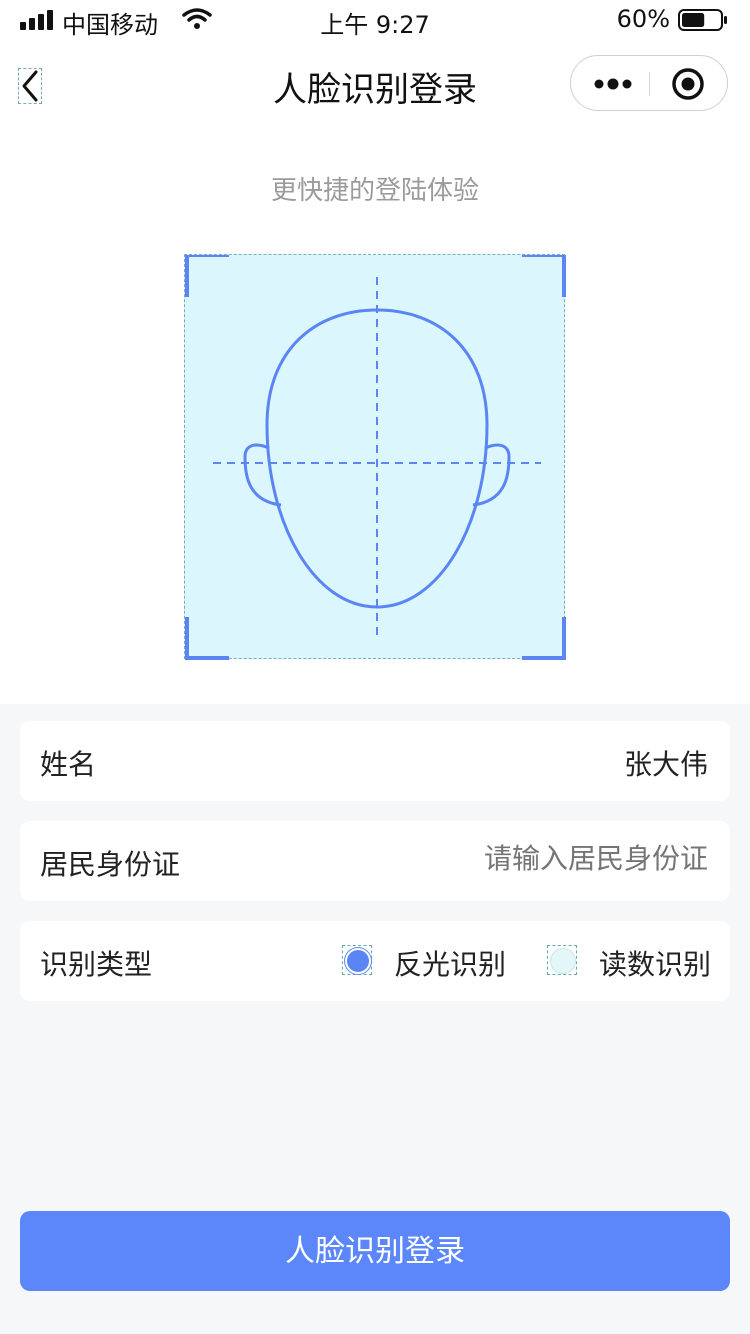 This screenshot has height=1334, width=750. I want to click on id-card-input, so click(508, 859).